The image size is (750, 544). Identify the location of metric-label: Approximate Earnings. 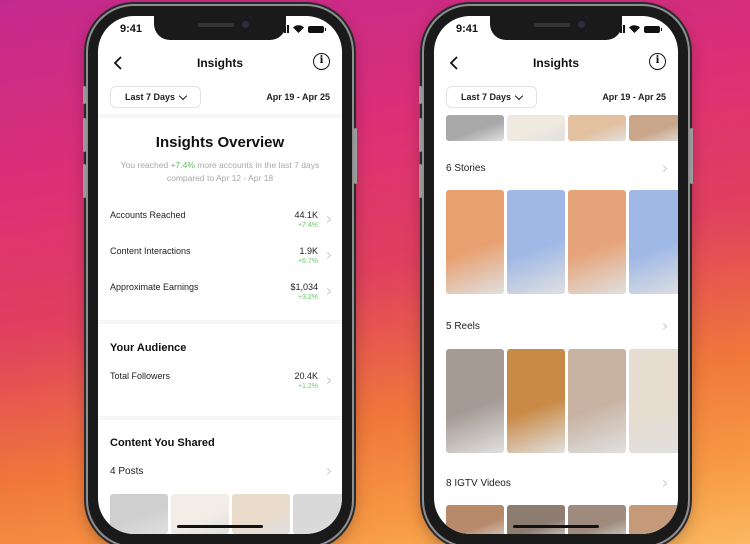
(154, 287).